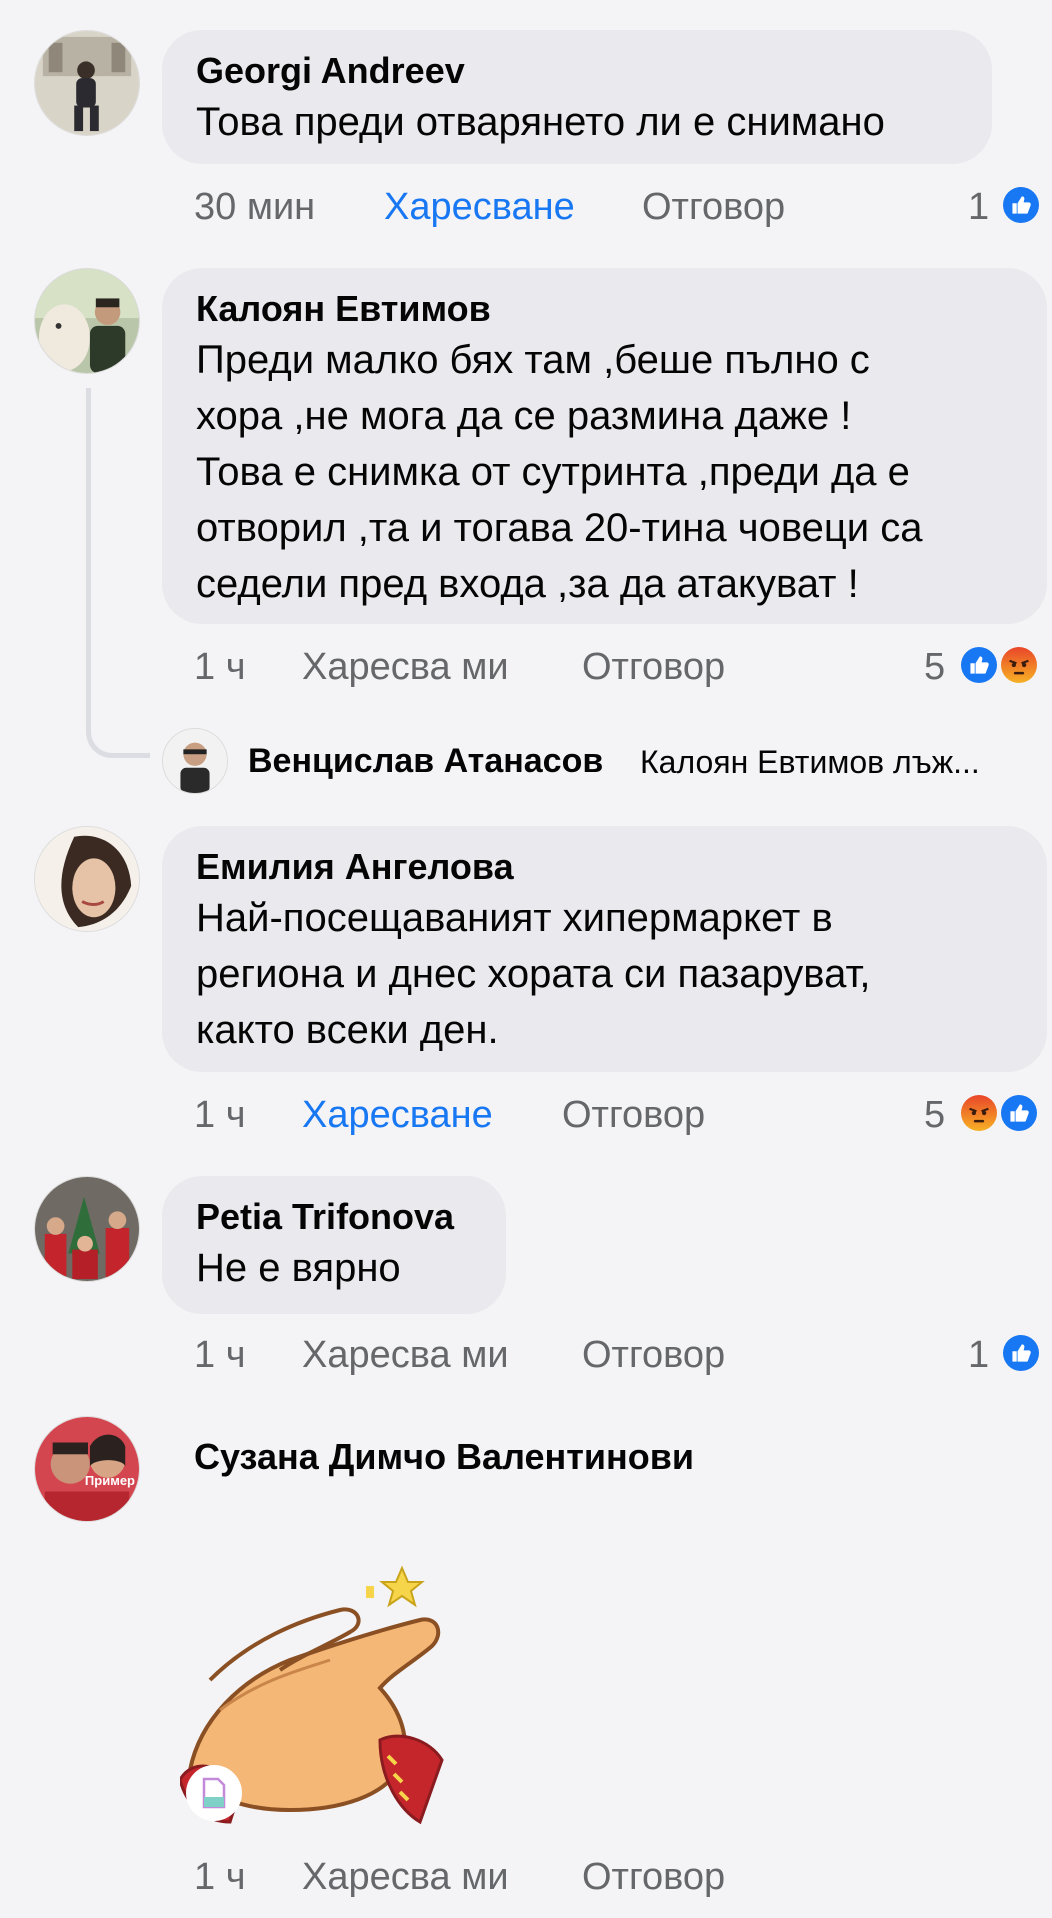  I want to click on avatar: Пример, so click(87, 1469).